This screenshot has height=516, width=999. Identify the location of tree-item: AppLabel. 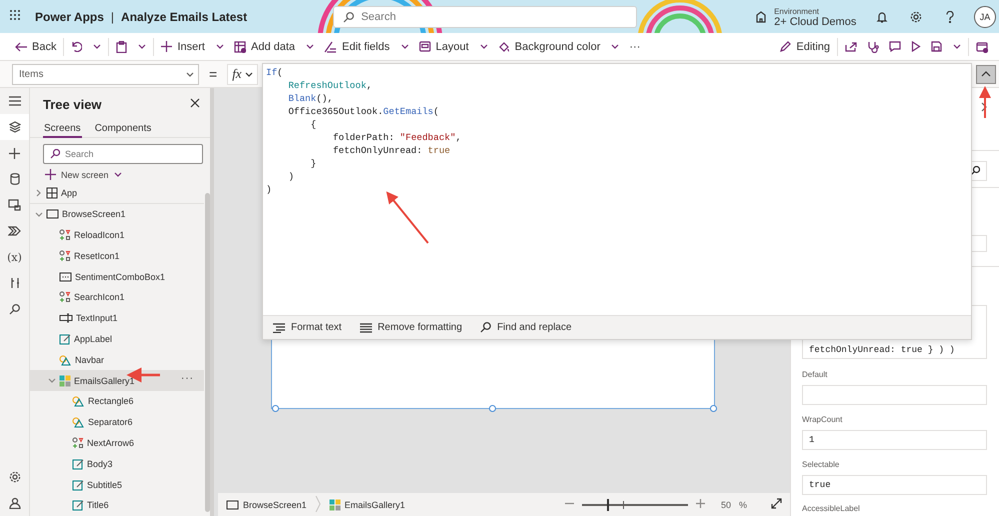
(117, 339).